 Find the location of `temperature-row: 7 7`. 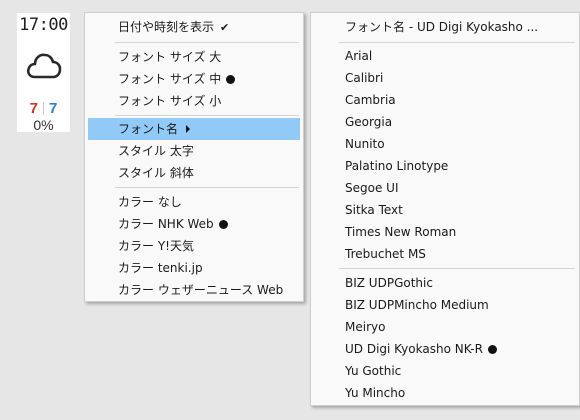

temperature-row: 7 7 is located at coordinates (43, 108).